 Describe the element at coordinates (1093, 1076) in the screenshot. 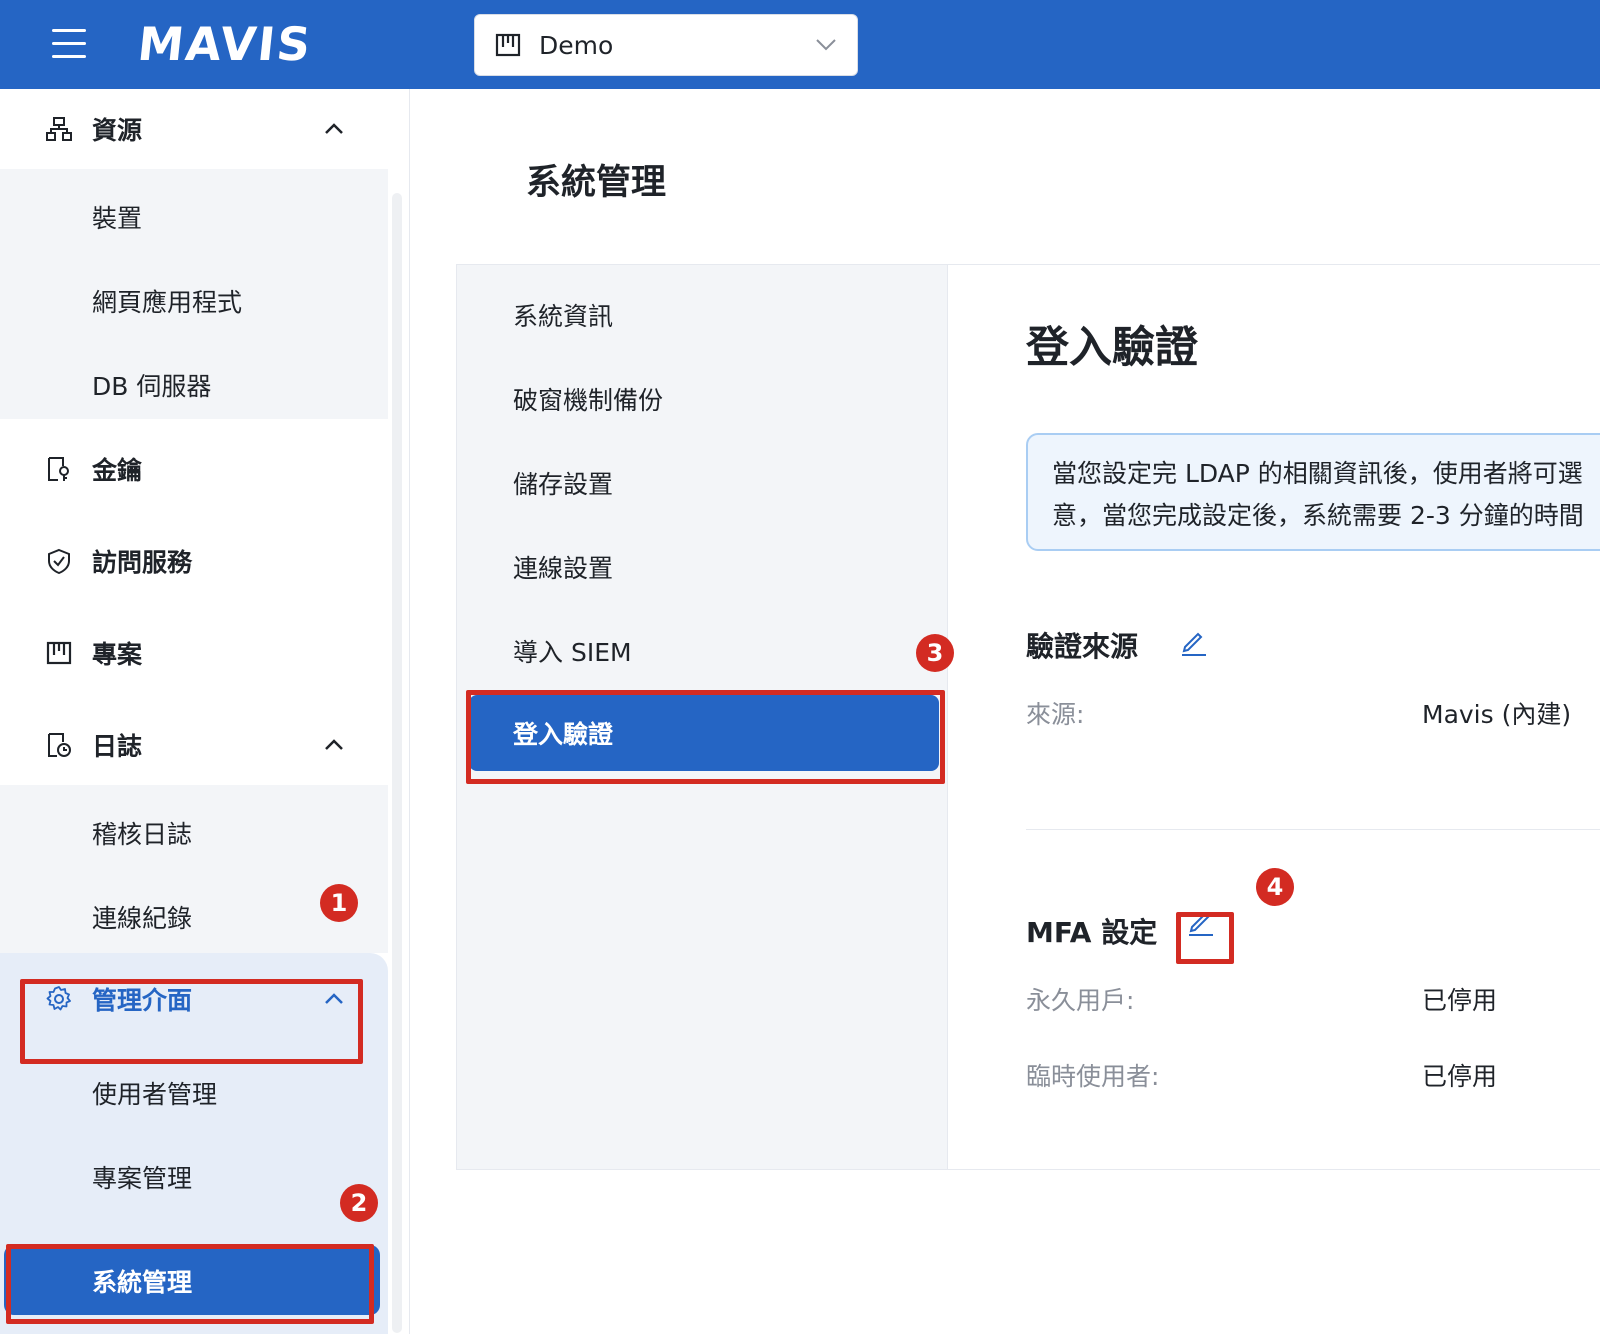

I see `temp-user-label: 臨時使用者:` at that location.